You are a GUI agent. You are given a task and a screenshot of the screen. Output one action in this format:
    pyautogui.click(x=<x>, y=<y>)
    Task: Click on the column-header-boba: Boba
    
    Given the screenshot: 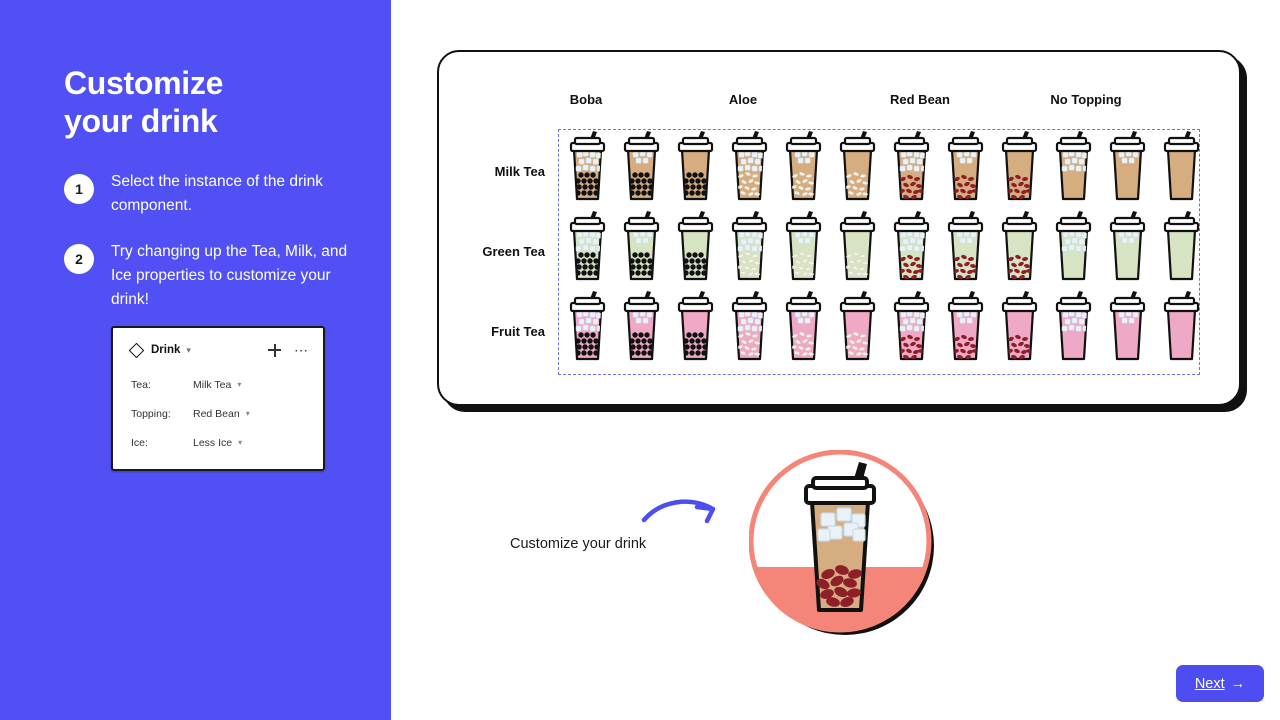 What is the action you would take?
    pyautogui.click(x=586, y=99)
    